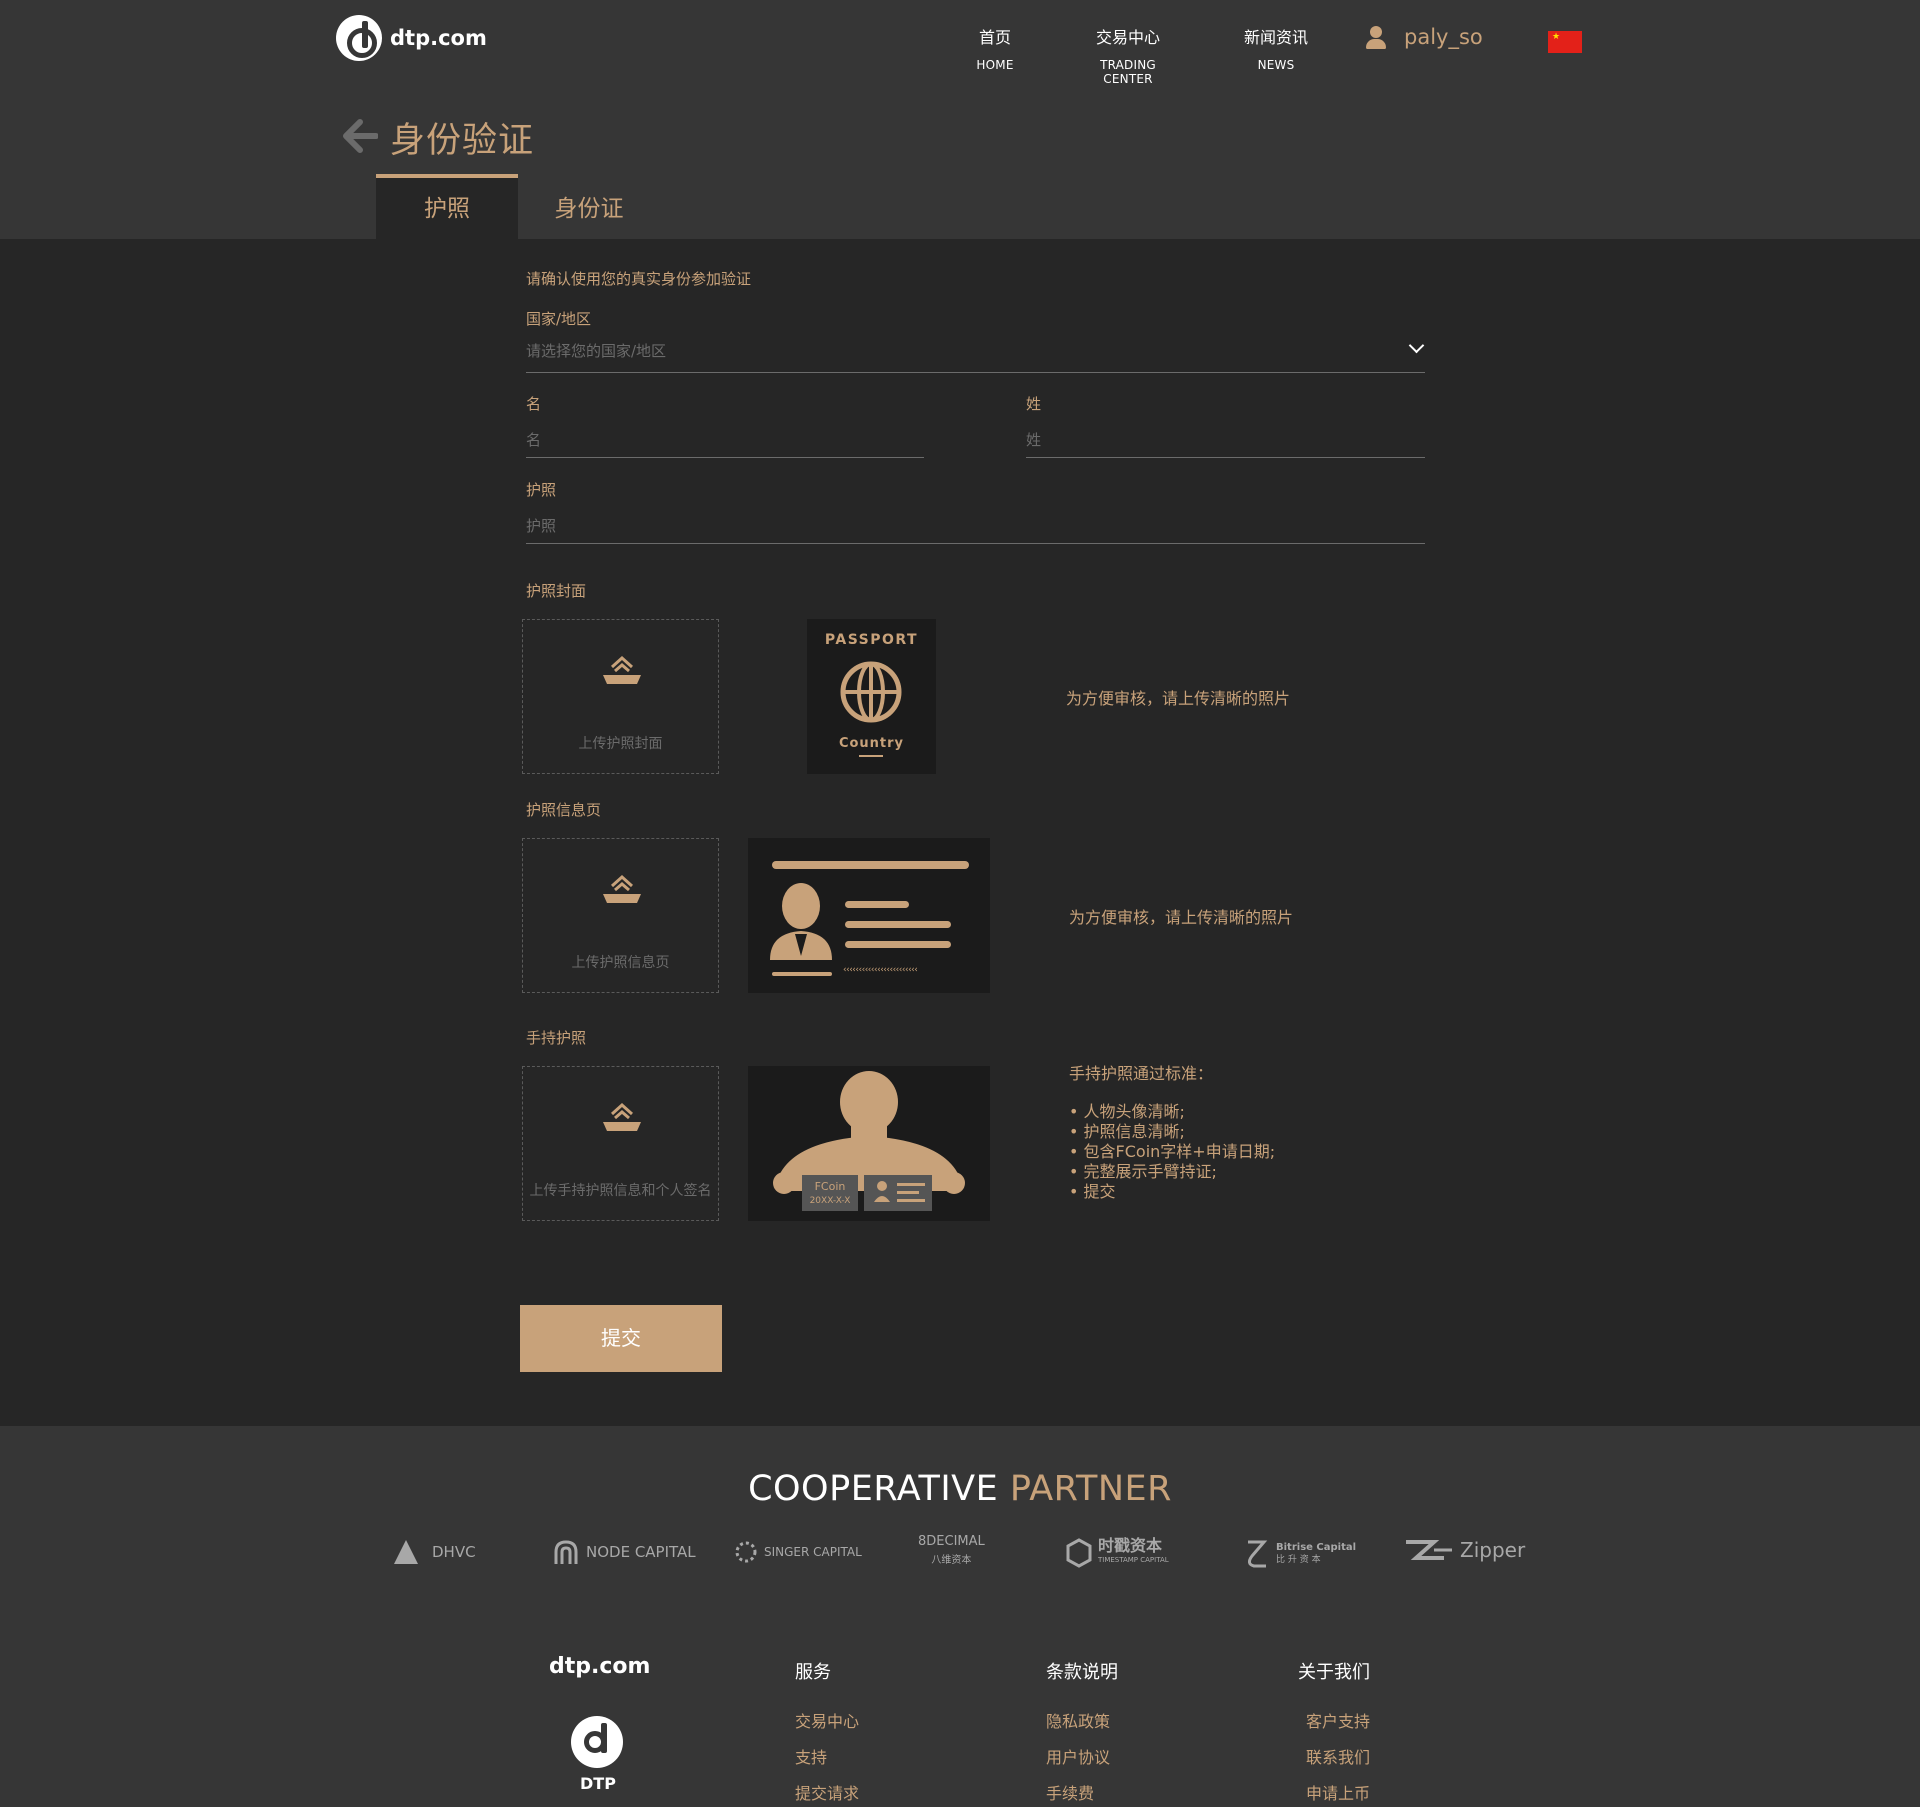  Describe the element at coordinates (951, 1550) in the screenshot. I see `partner-8decimal: 8DECIMAL 八维资本` at that location.